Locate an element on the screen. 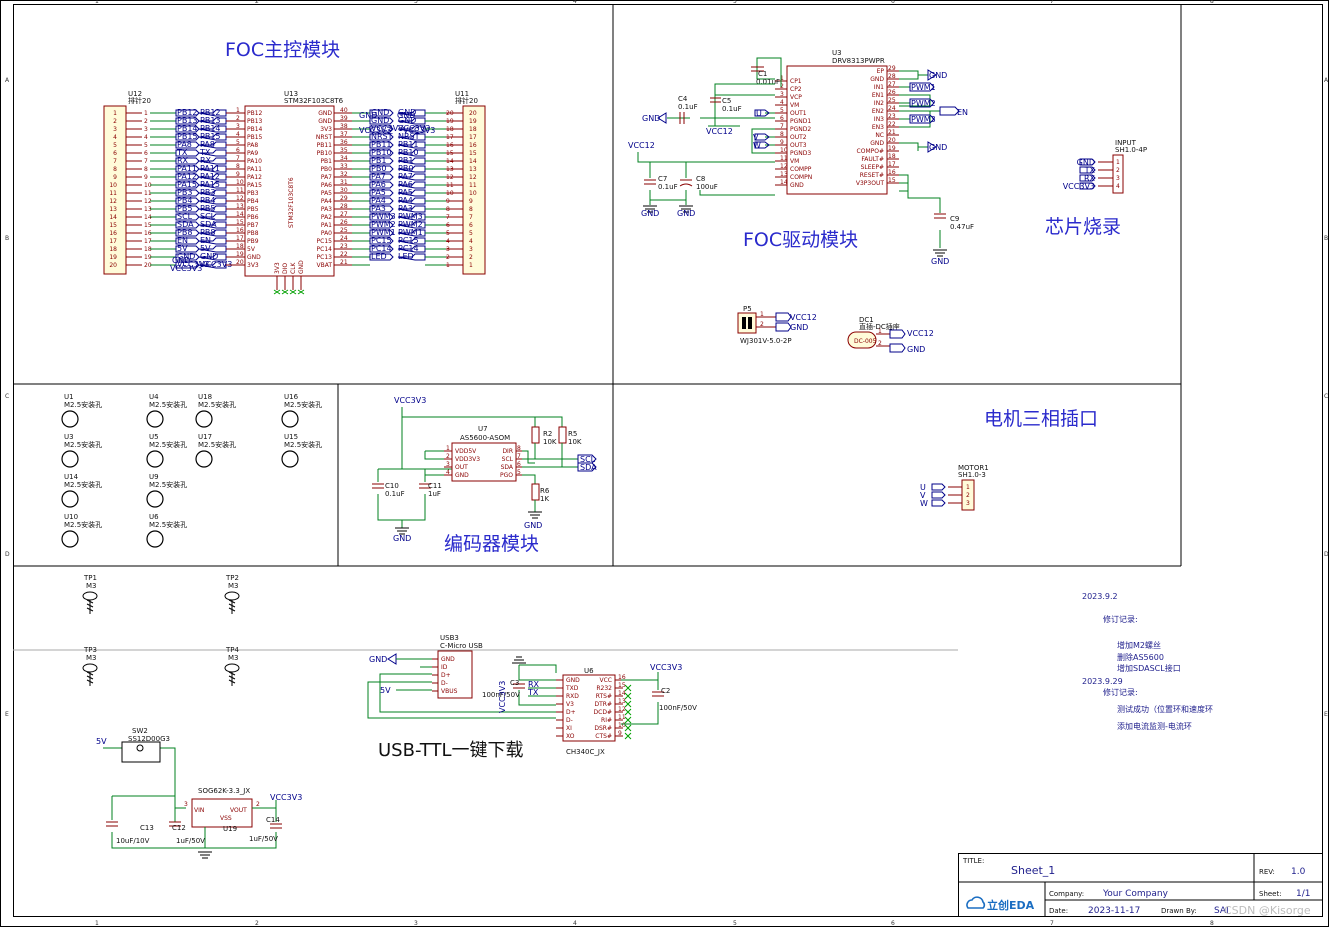 Image resolution: width=1329 pixels, height=927 pixels. u13-left-num: 14 is located at coordinates (240, 214).